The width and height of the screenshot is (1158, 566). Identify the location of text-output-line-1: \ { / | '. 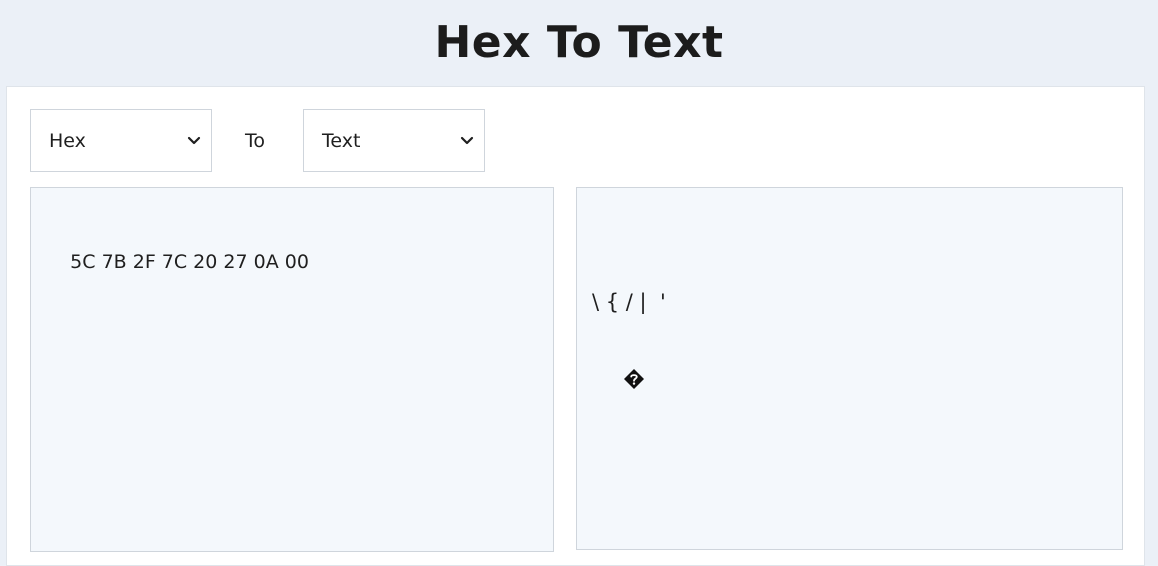
(629, 302).